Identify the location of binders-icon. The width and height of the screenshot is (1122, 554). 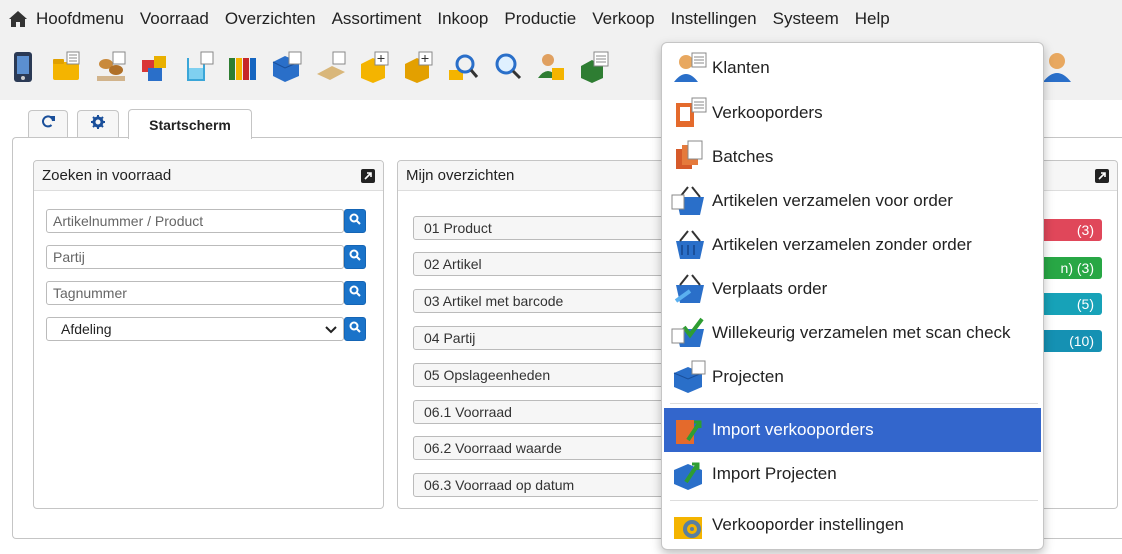
(243, 67).